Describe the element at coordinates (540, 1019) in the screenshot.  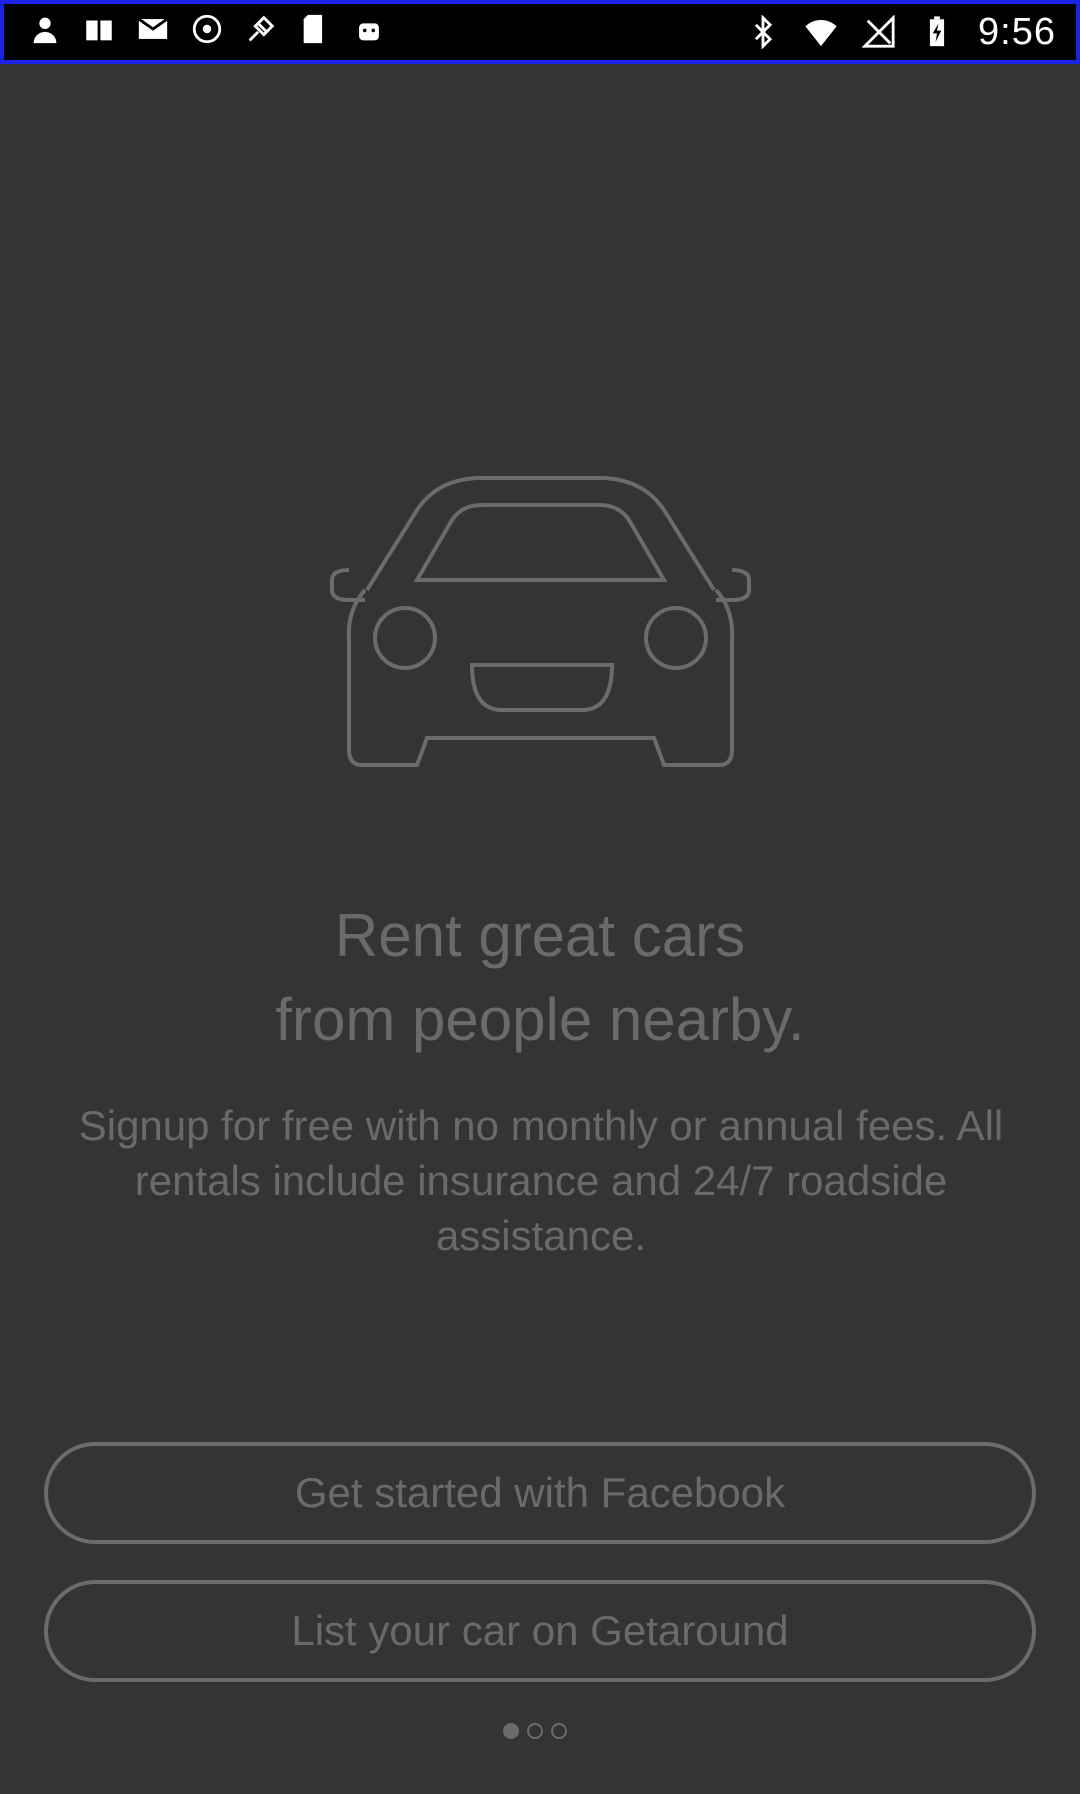
I see `headline-line-2: from people nearby.` at that location.